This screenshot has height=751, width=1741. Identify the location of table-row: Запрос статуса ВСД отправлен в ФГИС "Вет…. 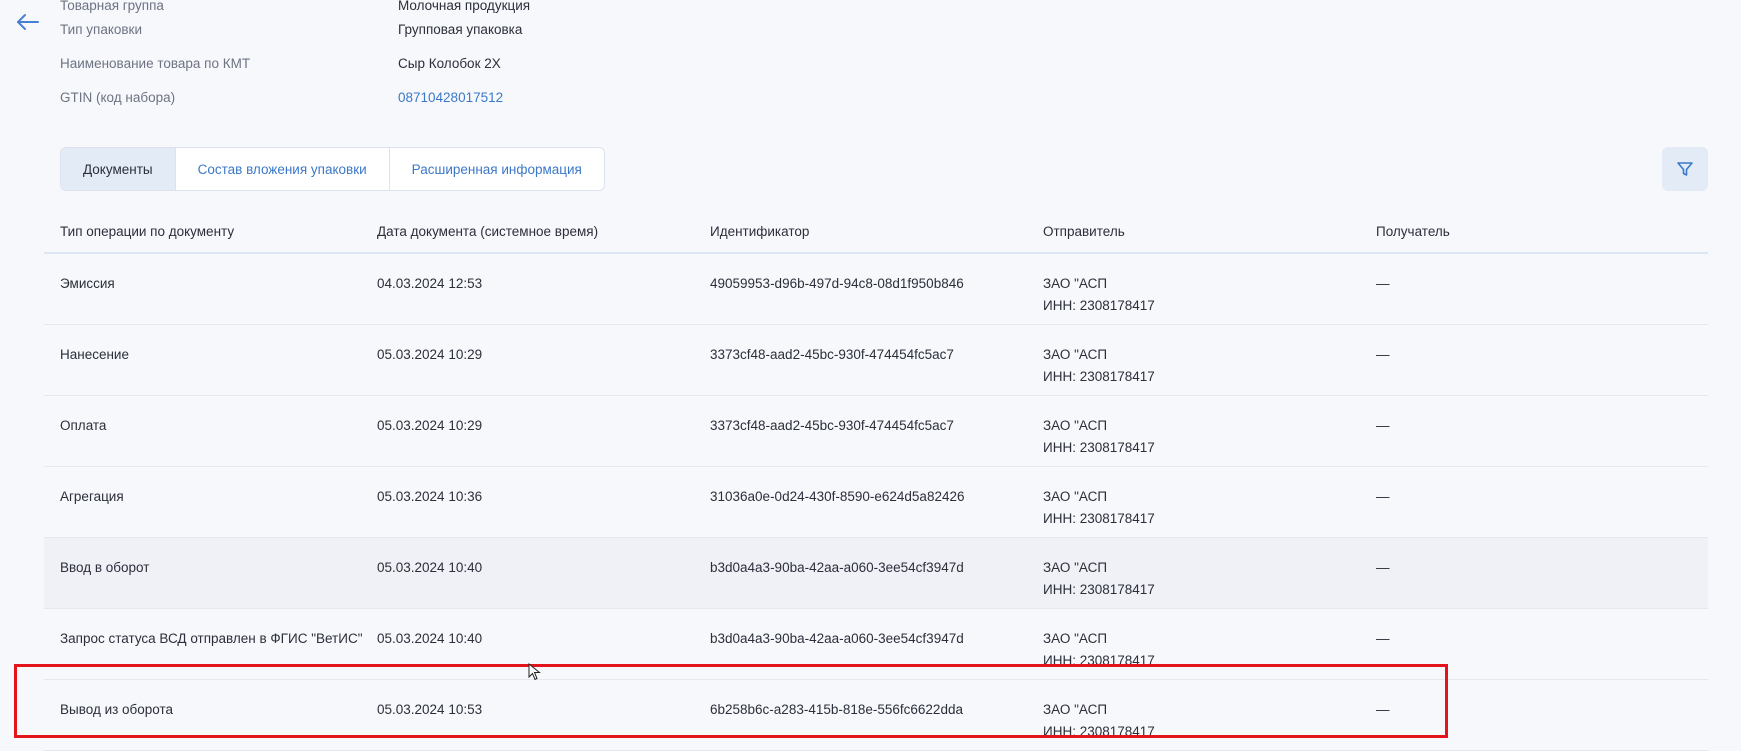
(876, 644).